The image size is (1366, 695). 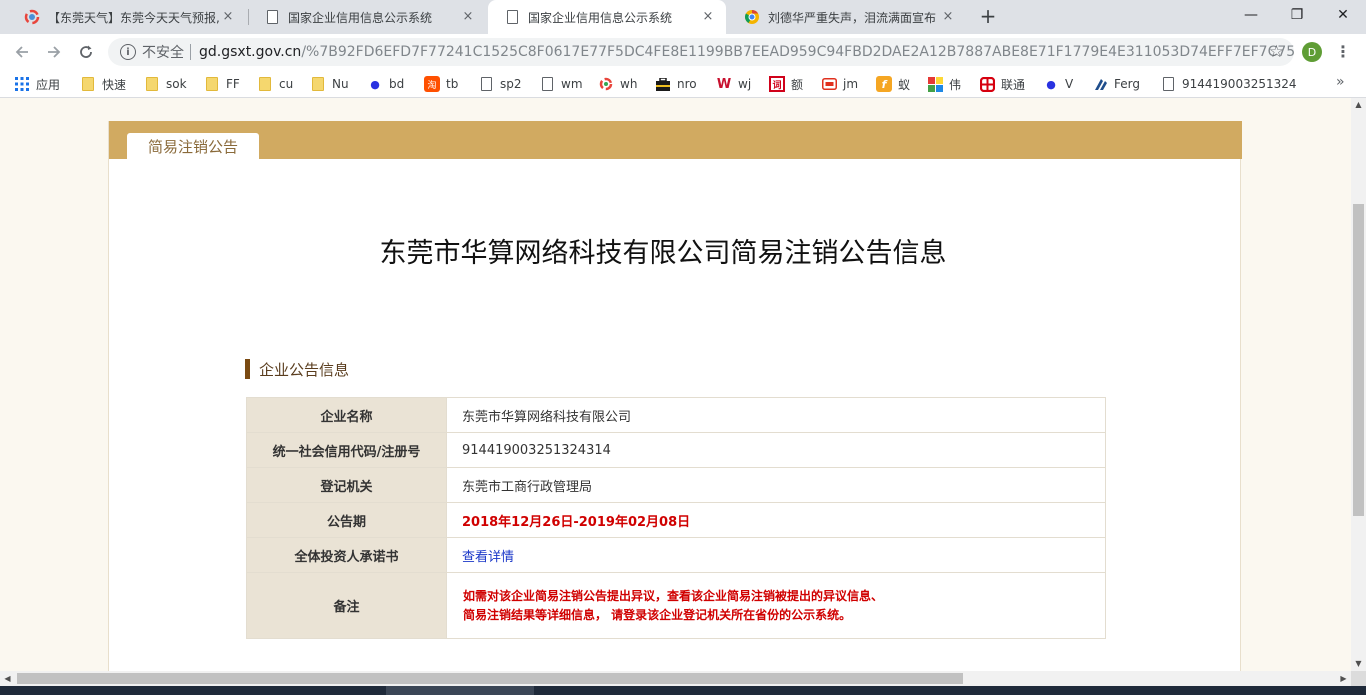 I want to click on bookmark-apps: 应用, so click(x=37, y=84).